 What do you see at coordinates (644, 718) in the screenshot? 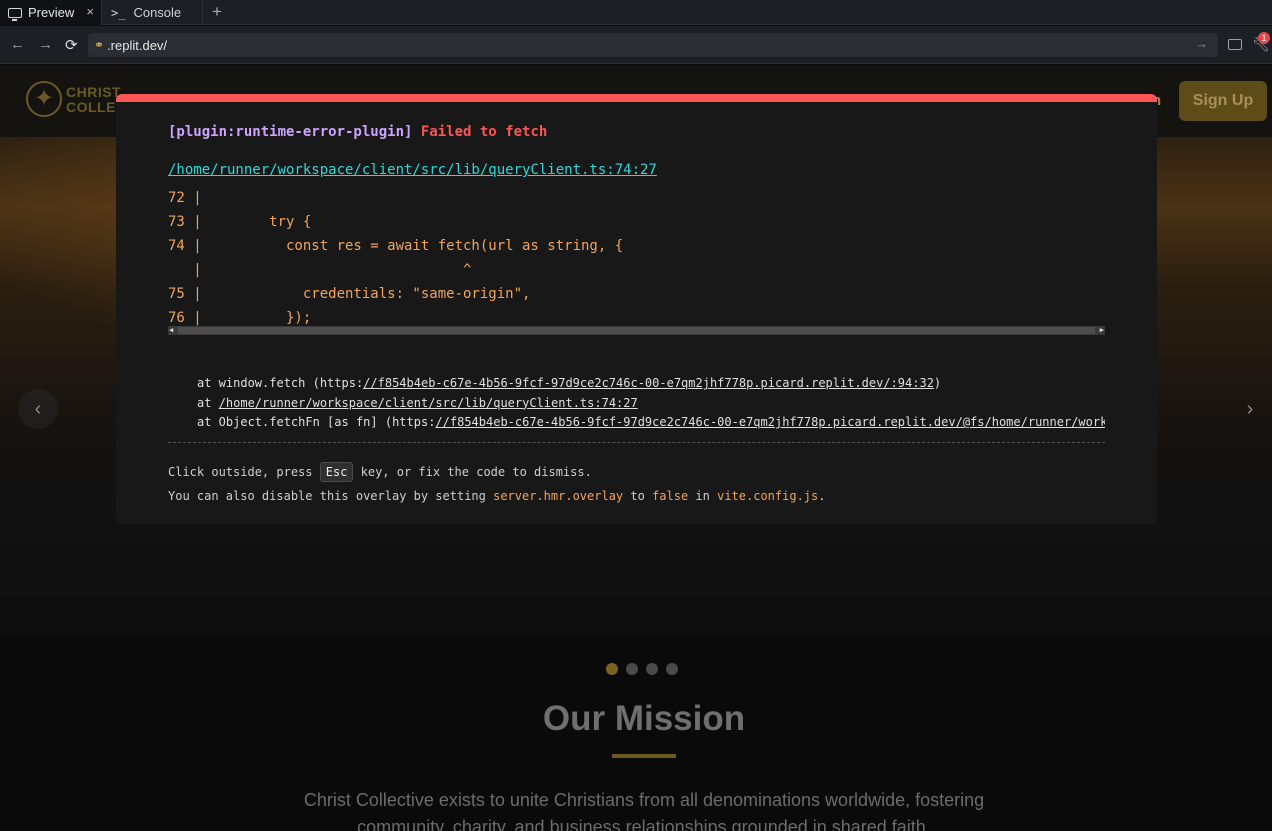
I see `mission-title: Our Mission` at bounding box center [644, 718].